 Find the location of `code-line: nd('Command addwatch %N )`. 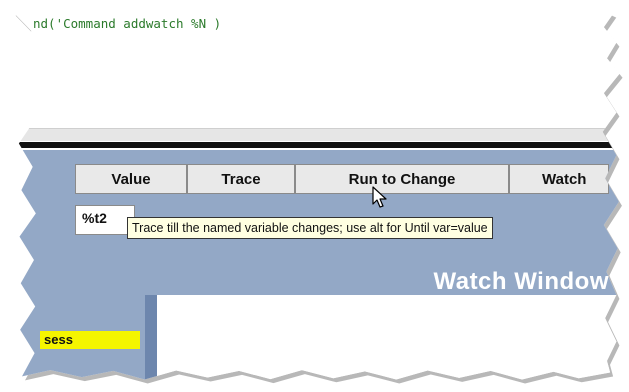

code-line: nd('Command addwatch %N ) is located at coordinates (127, 23).